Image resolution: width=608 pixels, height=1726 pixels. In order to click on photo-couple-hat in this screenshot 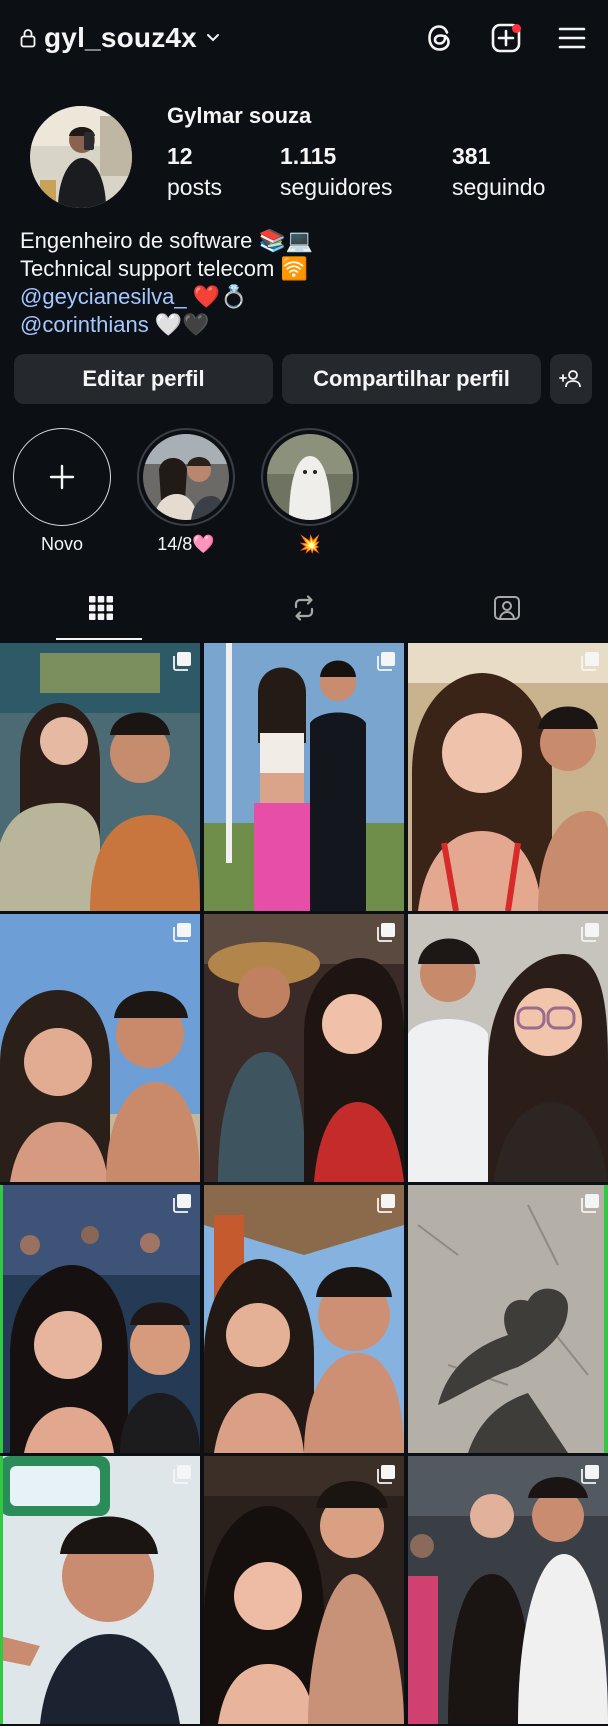, I will do `click(304, 1048)`.